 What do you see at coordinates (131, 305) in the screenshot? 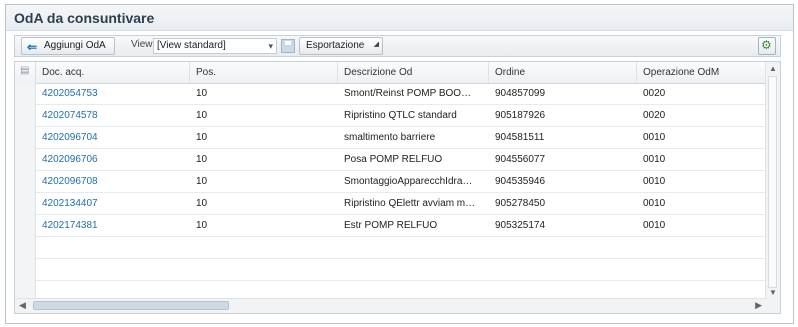
I see `horizontal-scroll-thumb` at bounding box center [131, 305].